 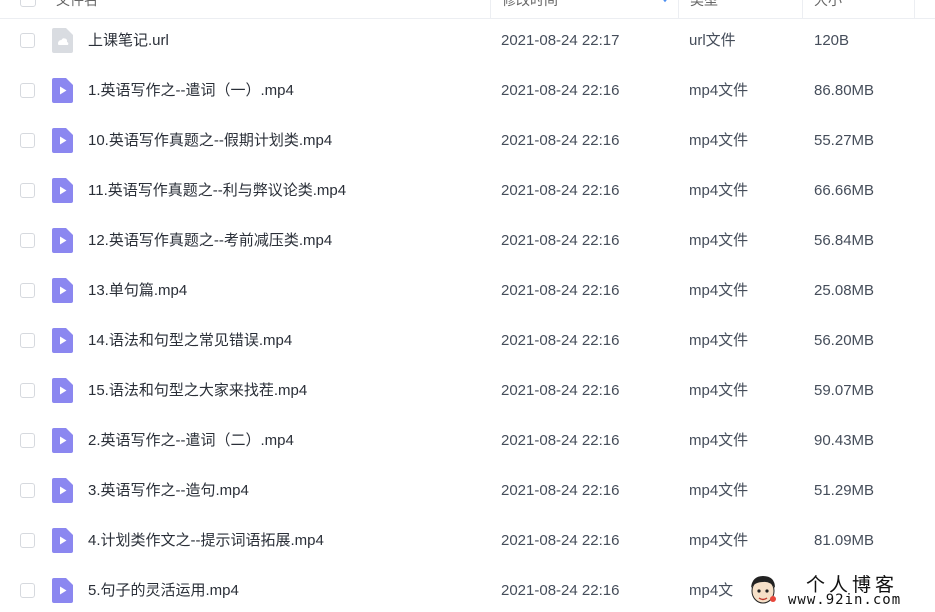 What do you see at coordinates (28, 3) in the screenshot?
I see `select-all-checkbox` at bounding box center [28, 3].